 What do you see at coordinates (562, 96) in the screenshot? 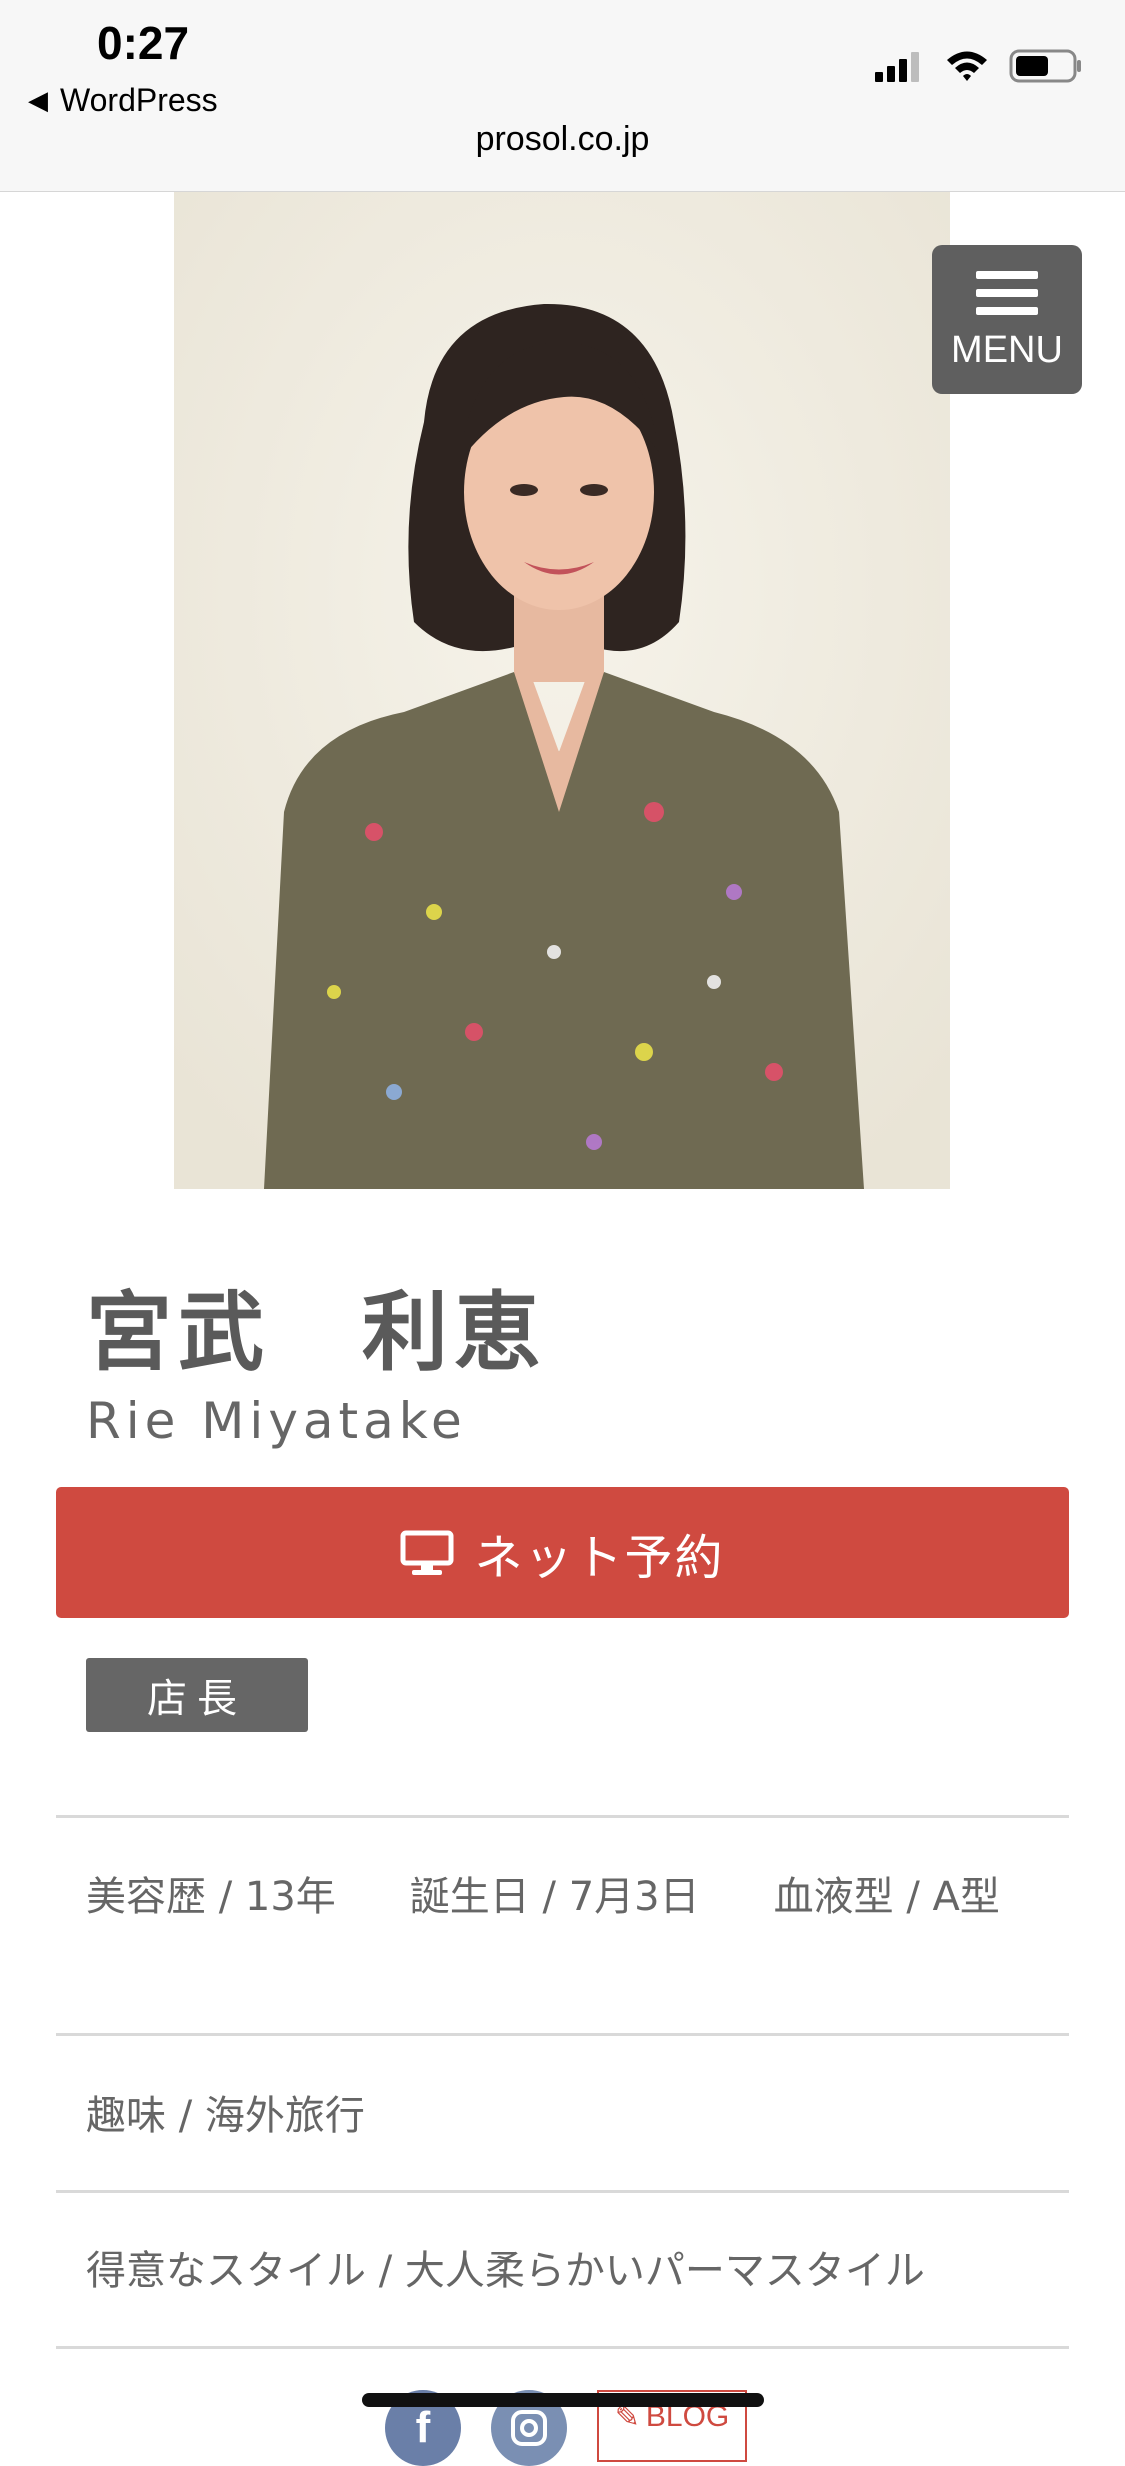
I see `browser-header: 0:27 ◀ WordPress prosol.co.jp` at bounding box center [562, 96].